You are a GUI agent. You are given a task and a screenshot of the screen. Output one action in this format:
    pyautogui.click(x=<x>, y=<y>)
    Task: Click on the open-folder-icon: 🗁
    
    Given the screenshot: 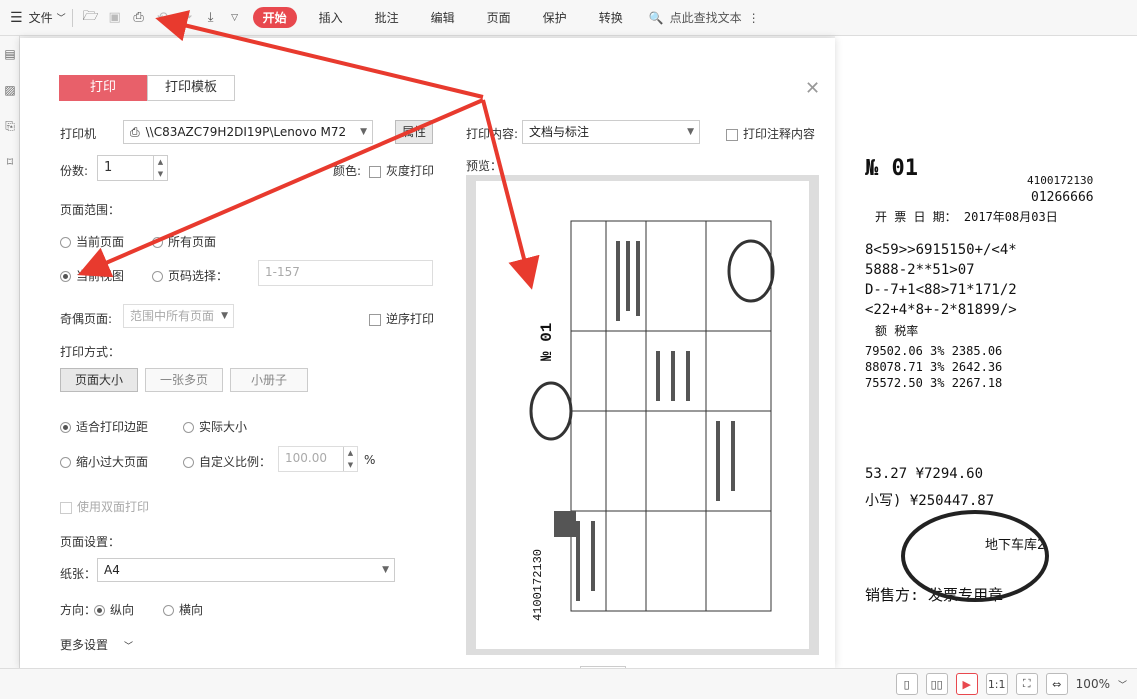 What is the action you would take?
    pyautogui.click(x=91, y=18)
    